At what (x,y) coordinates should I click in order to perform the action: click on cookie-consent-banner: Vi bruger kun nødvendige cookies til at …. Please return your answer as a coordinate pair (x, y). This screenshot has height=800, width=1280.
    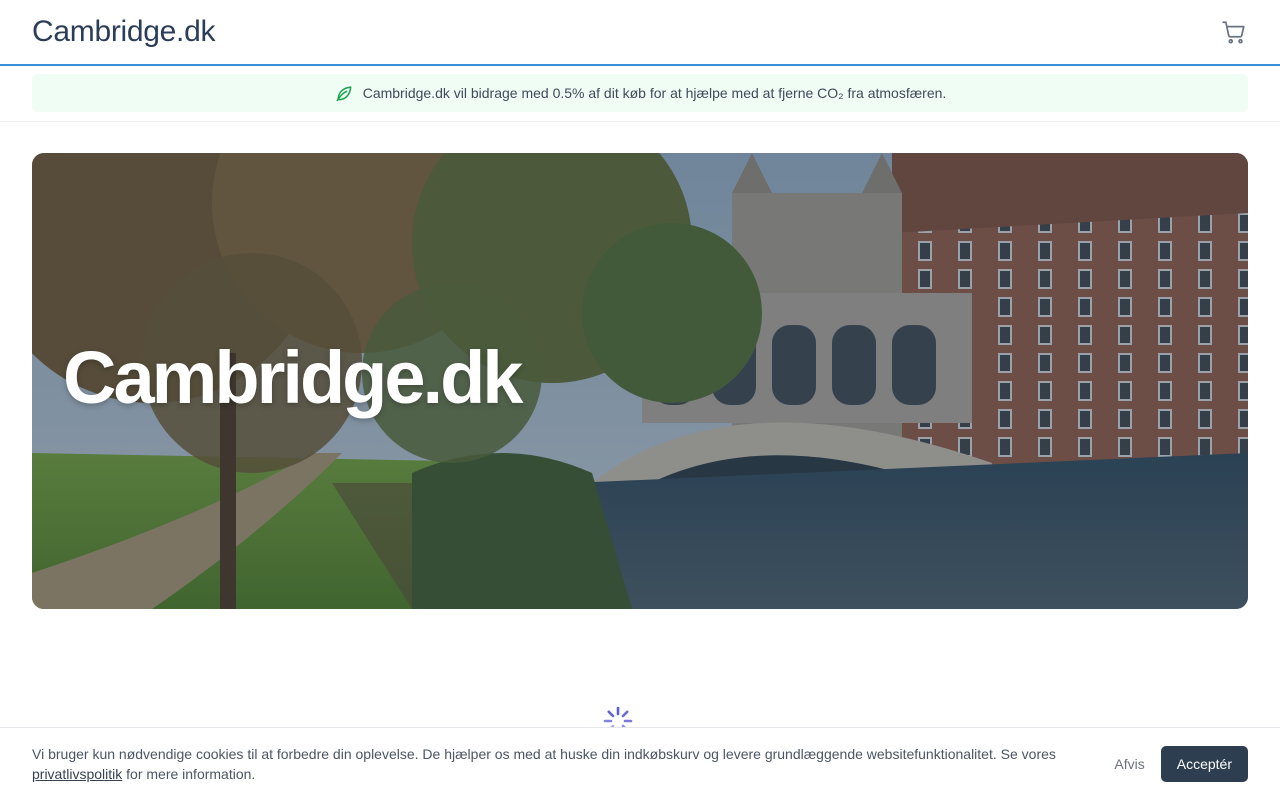
    Looking at the image, I should click on (640, 763).